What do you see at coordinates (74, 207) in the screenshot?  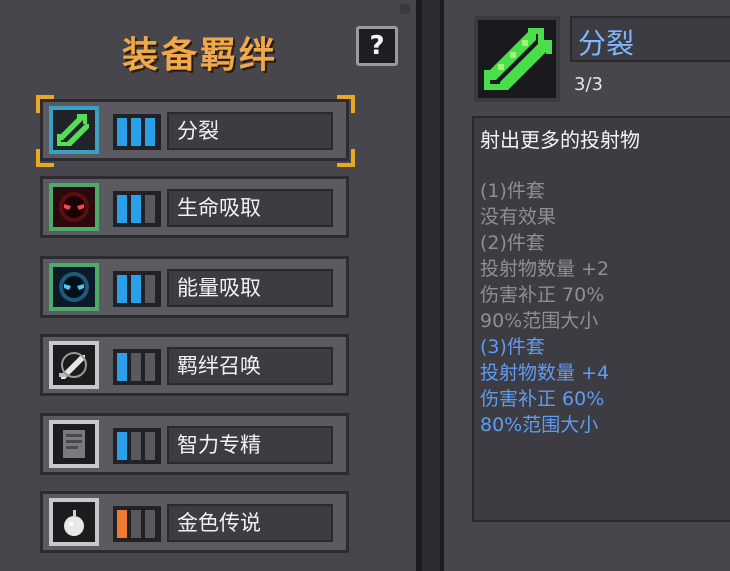 I see `red-eyes-icon` at bounding box center [74, 207].